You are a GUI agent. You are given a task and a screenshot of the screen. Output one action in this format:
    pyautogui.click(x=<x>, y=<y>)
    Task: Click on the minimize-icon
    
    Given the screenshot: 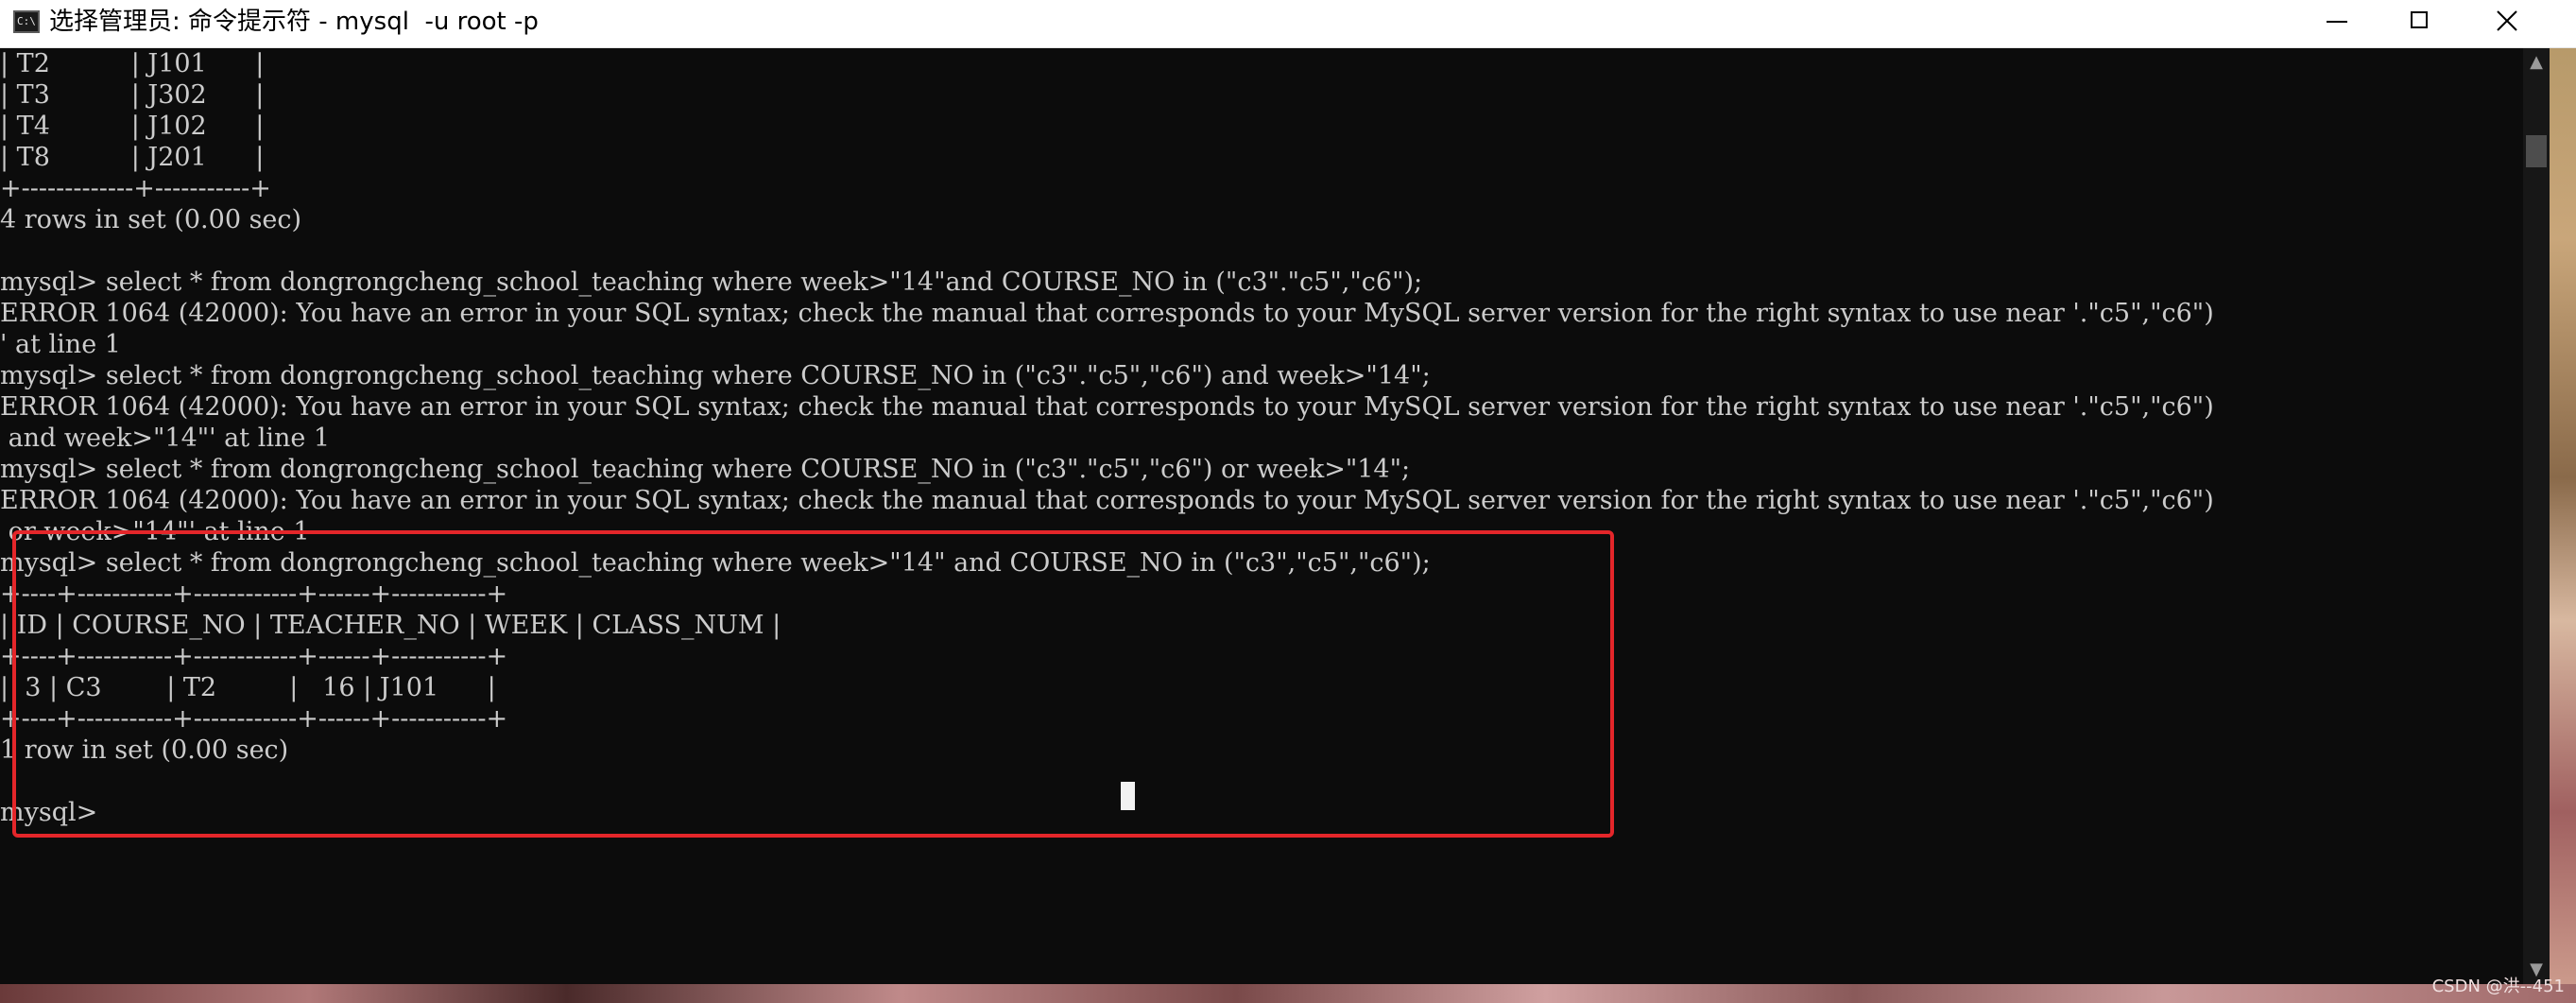 What is the action you would take?
    pyautogui.click(x=2337, y=22)
    